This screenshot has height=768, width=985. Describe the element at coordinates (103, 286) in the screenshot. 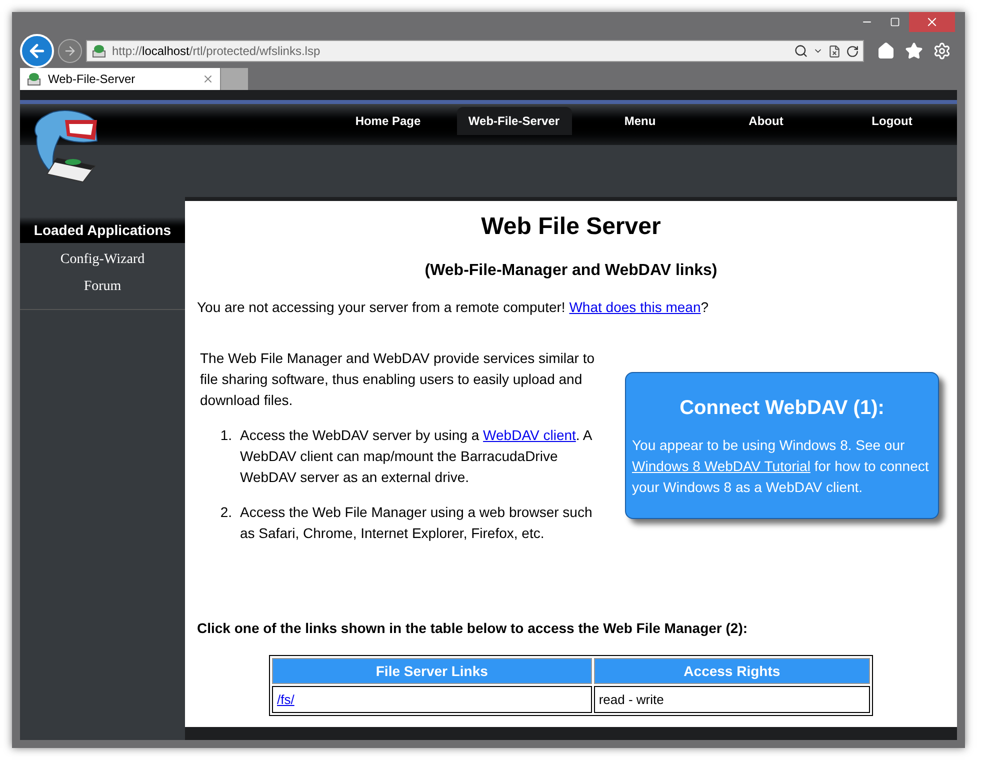

I see `sidebar-link: Forum` at that location.